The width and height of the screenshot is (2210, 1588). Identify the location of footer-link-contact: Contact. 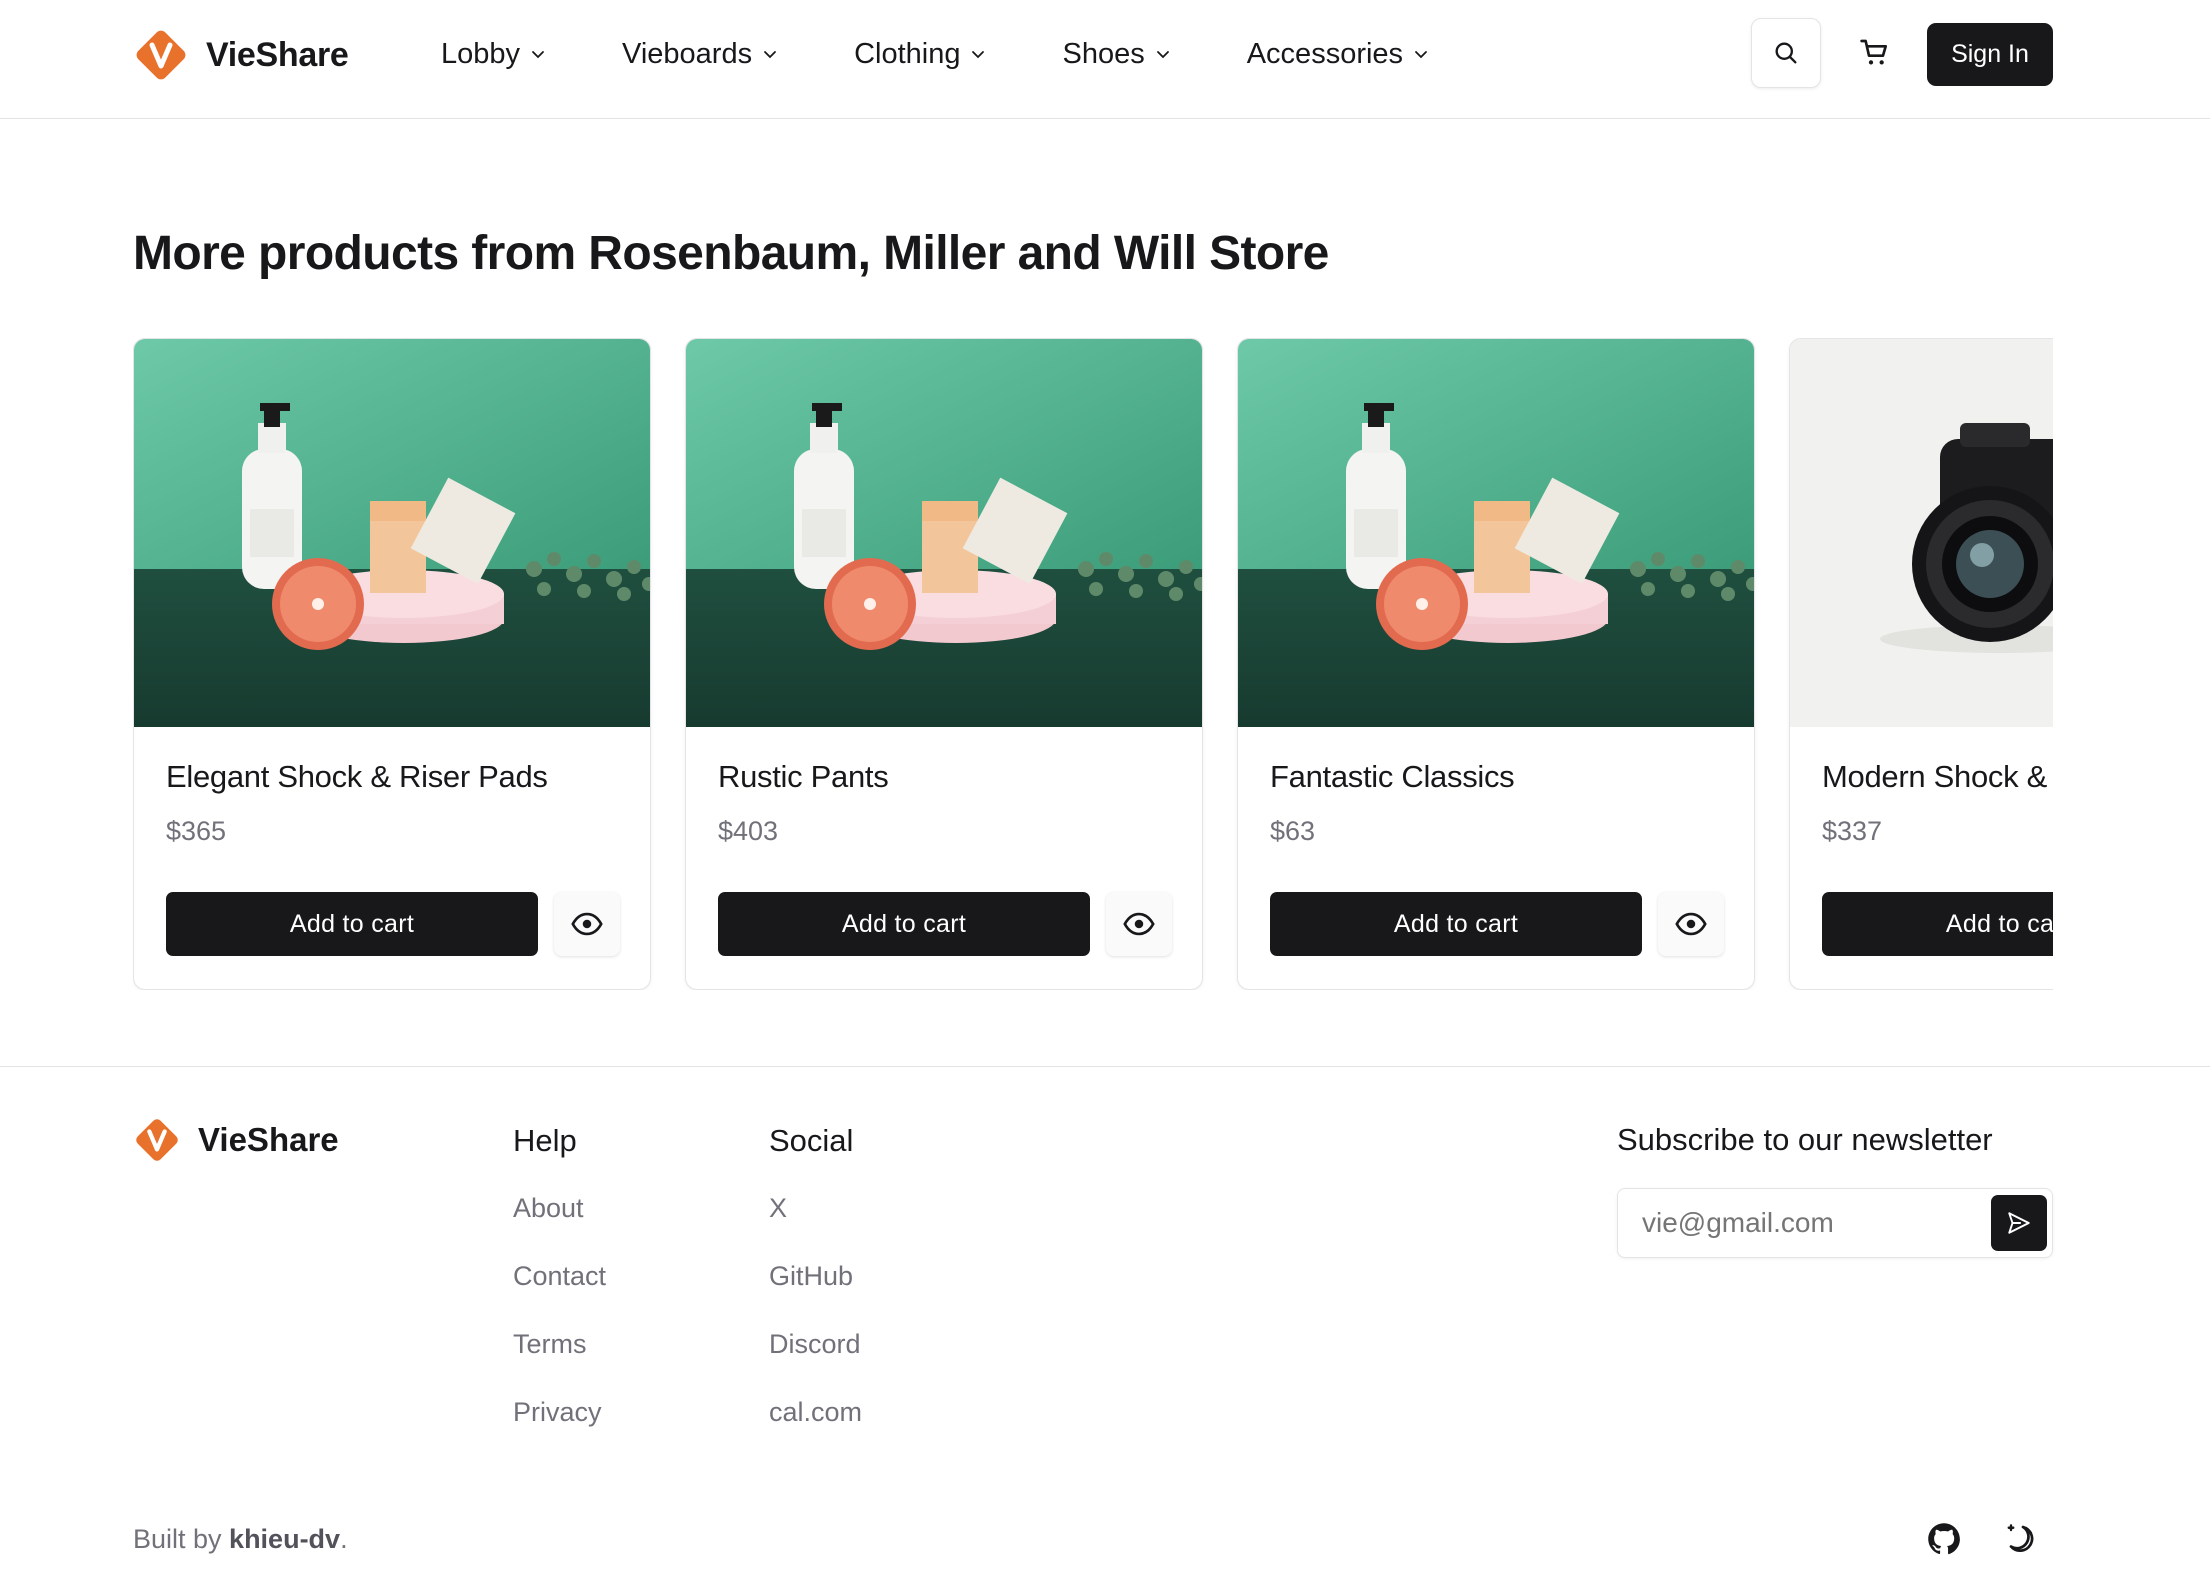
(559, 1295).